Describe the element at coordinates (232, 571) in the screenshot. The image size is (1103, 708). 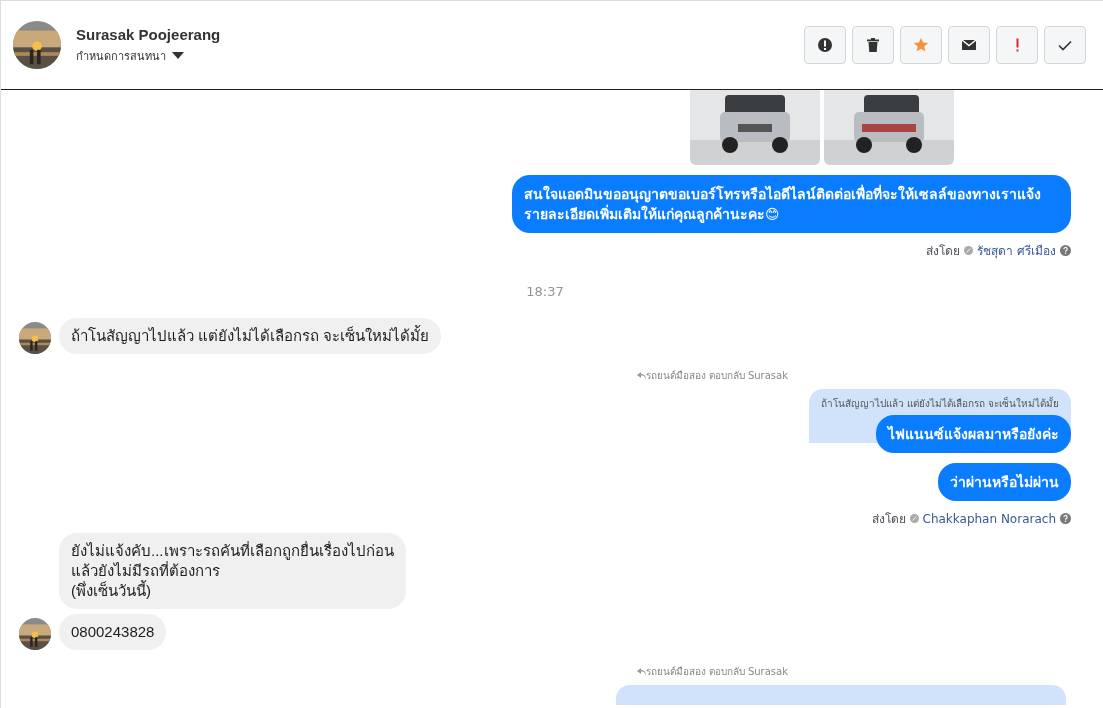
I see `message-bubble: ยังไม่แจ้งคับ...เพราะรถคันที่เลือกถูกยื่นเรื่องไปก่อน แล้วยังไม่มีรถที่ต้องการ (พึ่งเซ็นวันนี้)` at that location.